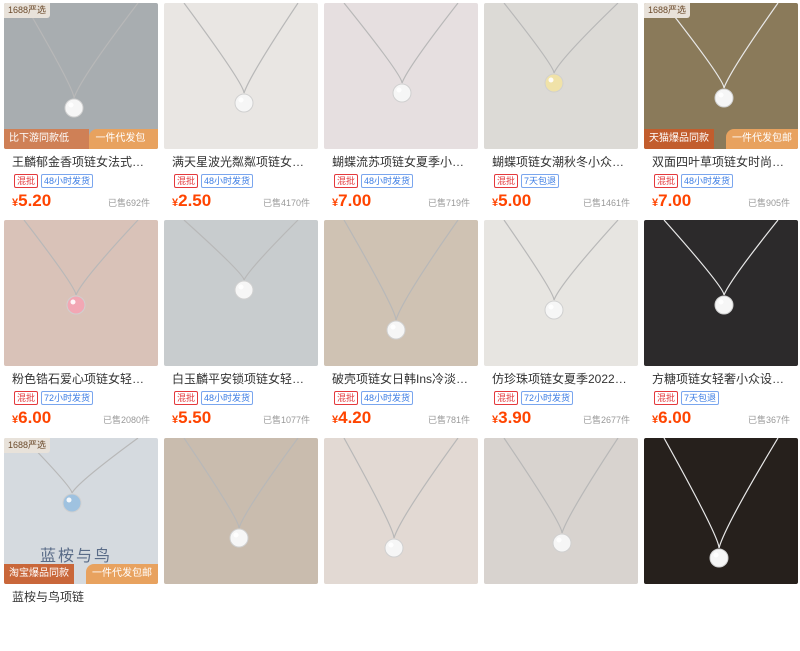 This screenshot has height=651, width=800. Describe the element at coordinates (81, 574) in the screenshot. I see `promo-banner: 淘宝爆品同款 一件代发包邮` at that location.